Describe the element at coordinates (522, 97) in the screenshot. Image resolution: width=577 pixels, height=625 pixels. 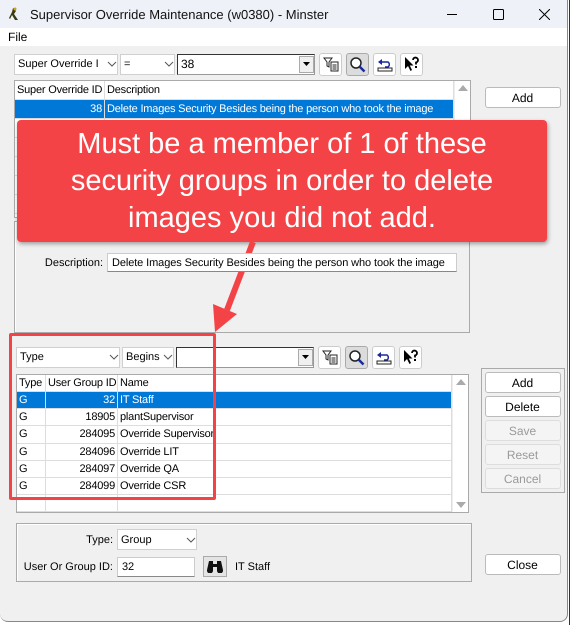
I see `add-button: Add` at that location.